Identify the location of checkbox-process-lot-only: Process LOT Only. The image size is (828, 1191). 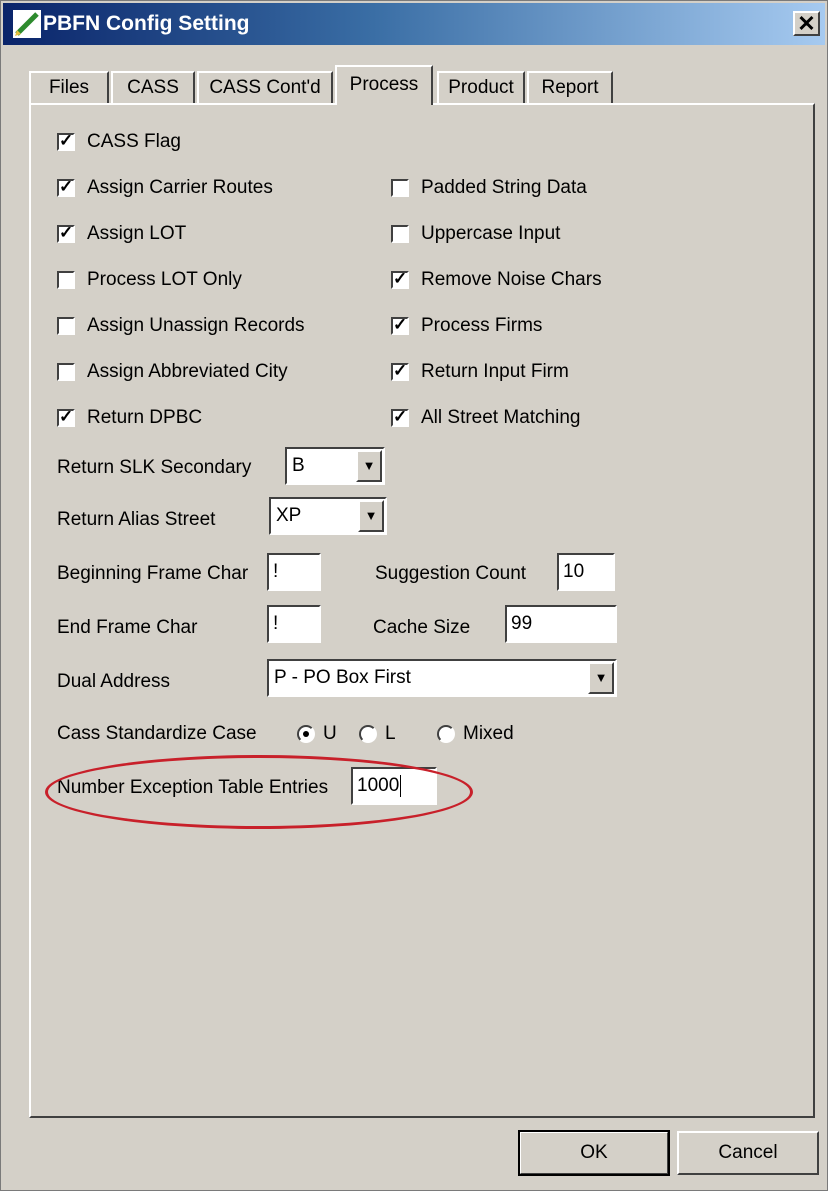
(149, 280).